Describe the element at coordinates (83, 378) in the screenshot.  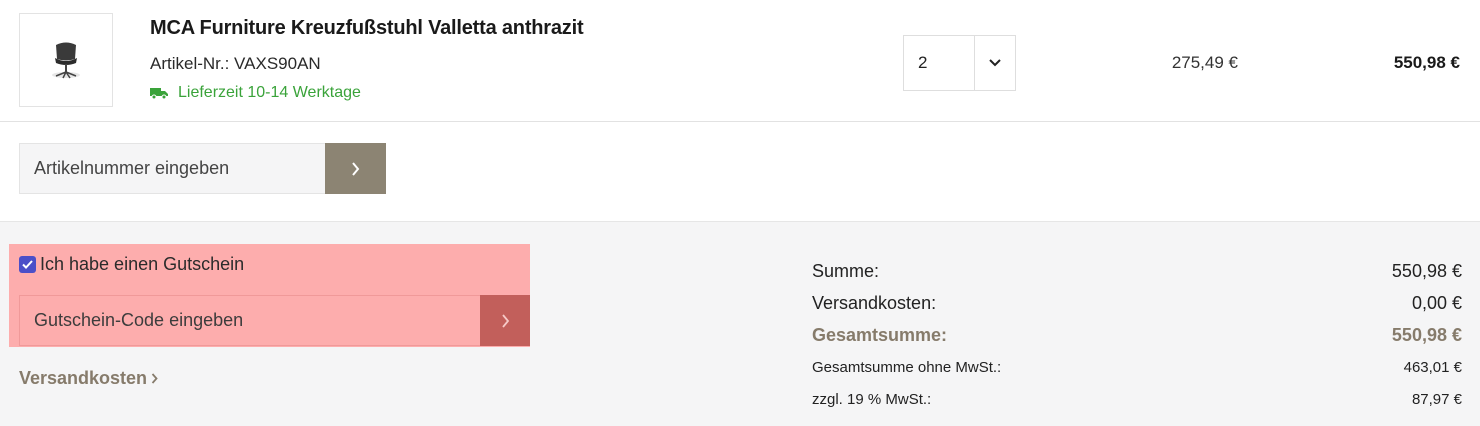
I see `shipping-costs-link-label: Versandkosten` at that location.